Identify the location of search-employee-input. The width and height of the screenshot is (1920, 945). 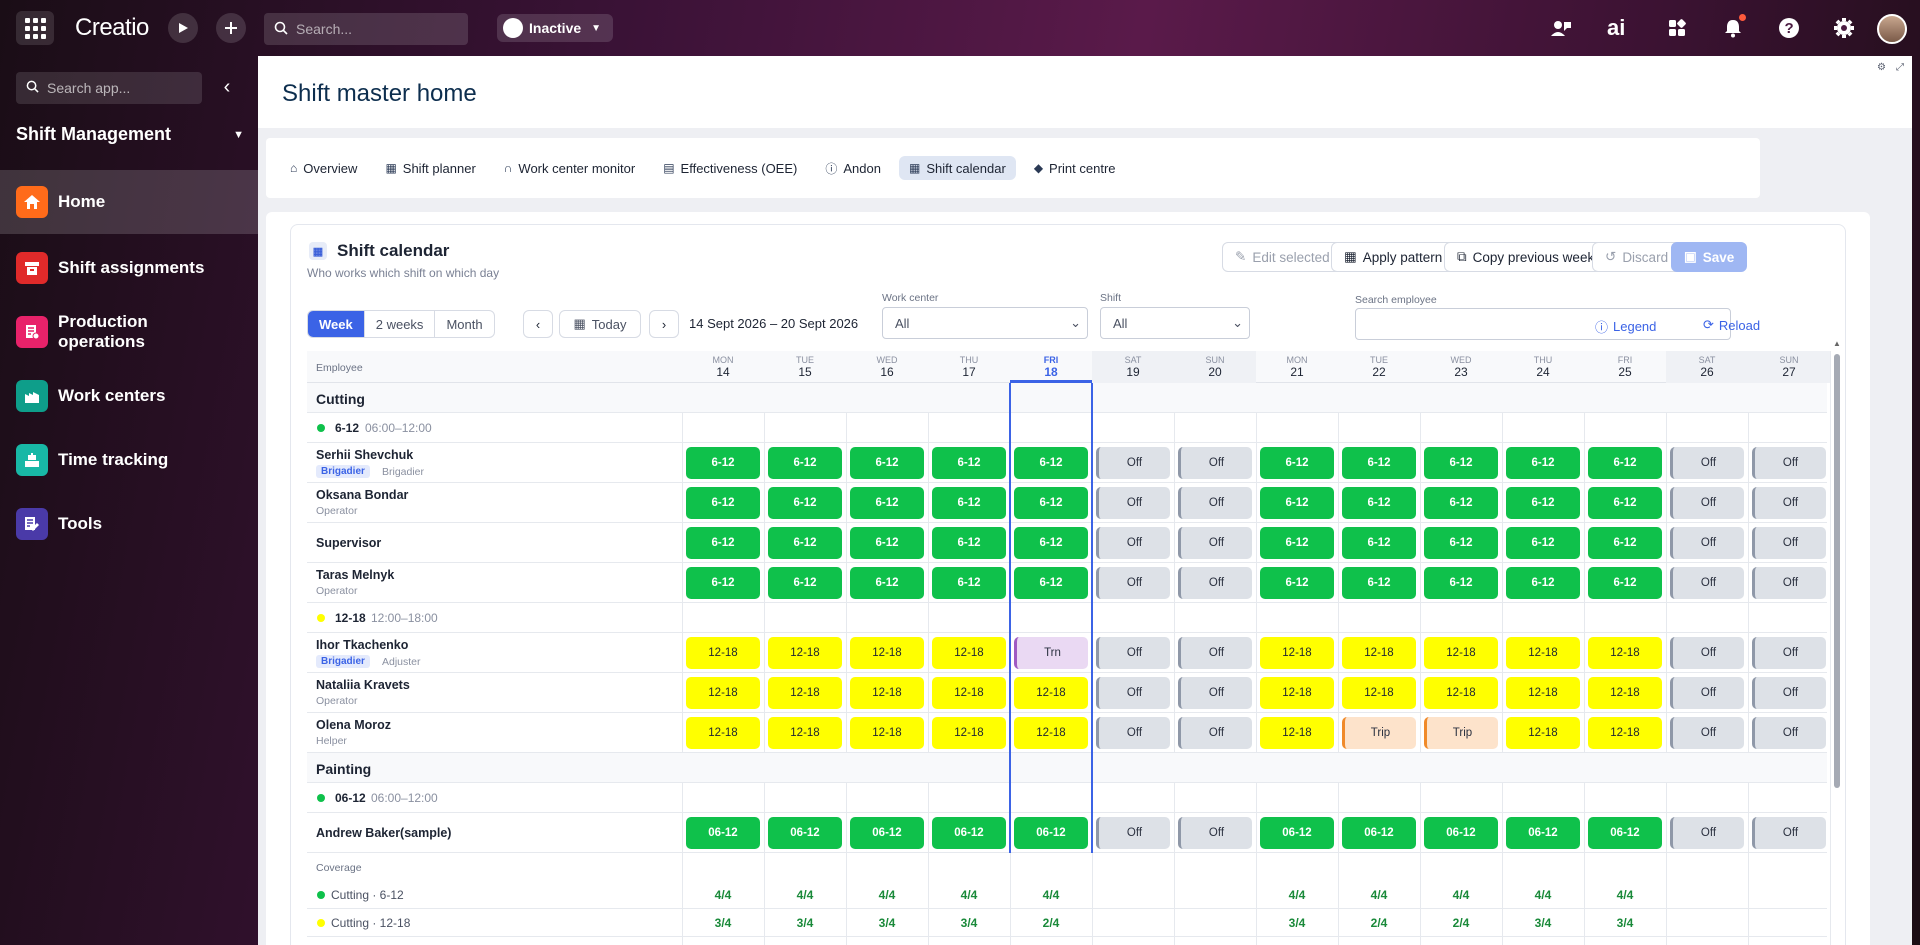
(1543, 324).